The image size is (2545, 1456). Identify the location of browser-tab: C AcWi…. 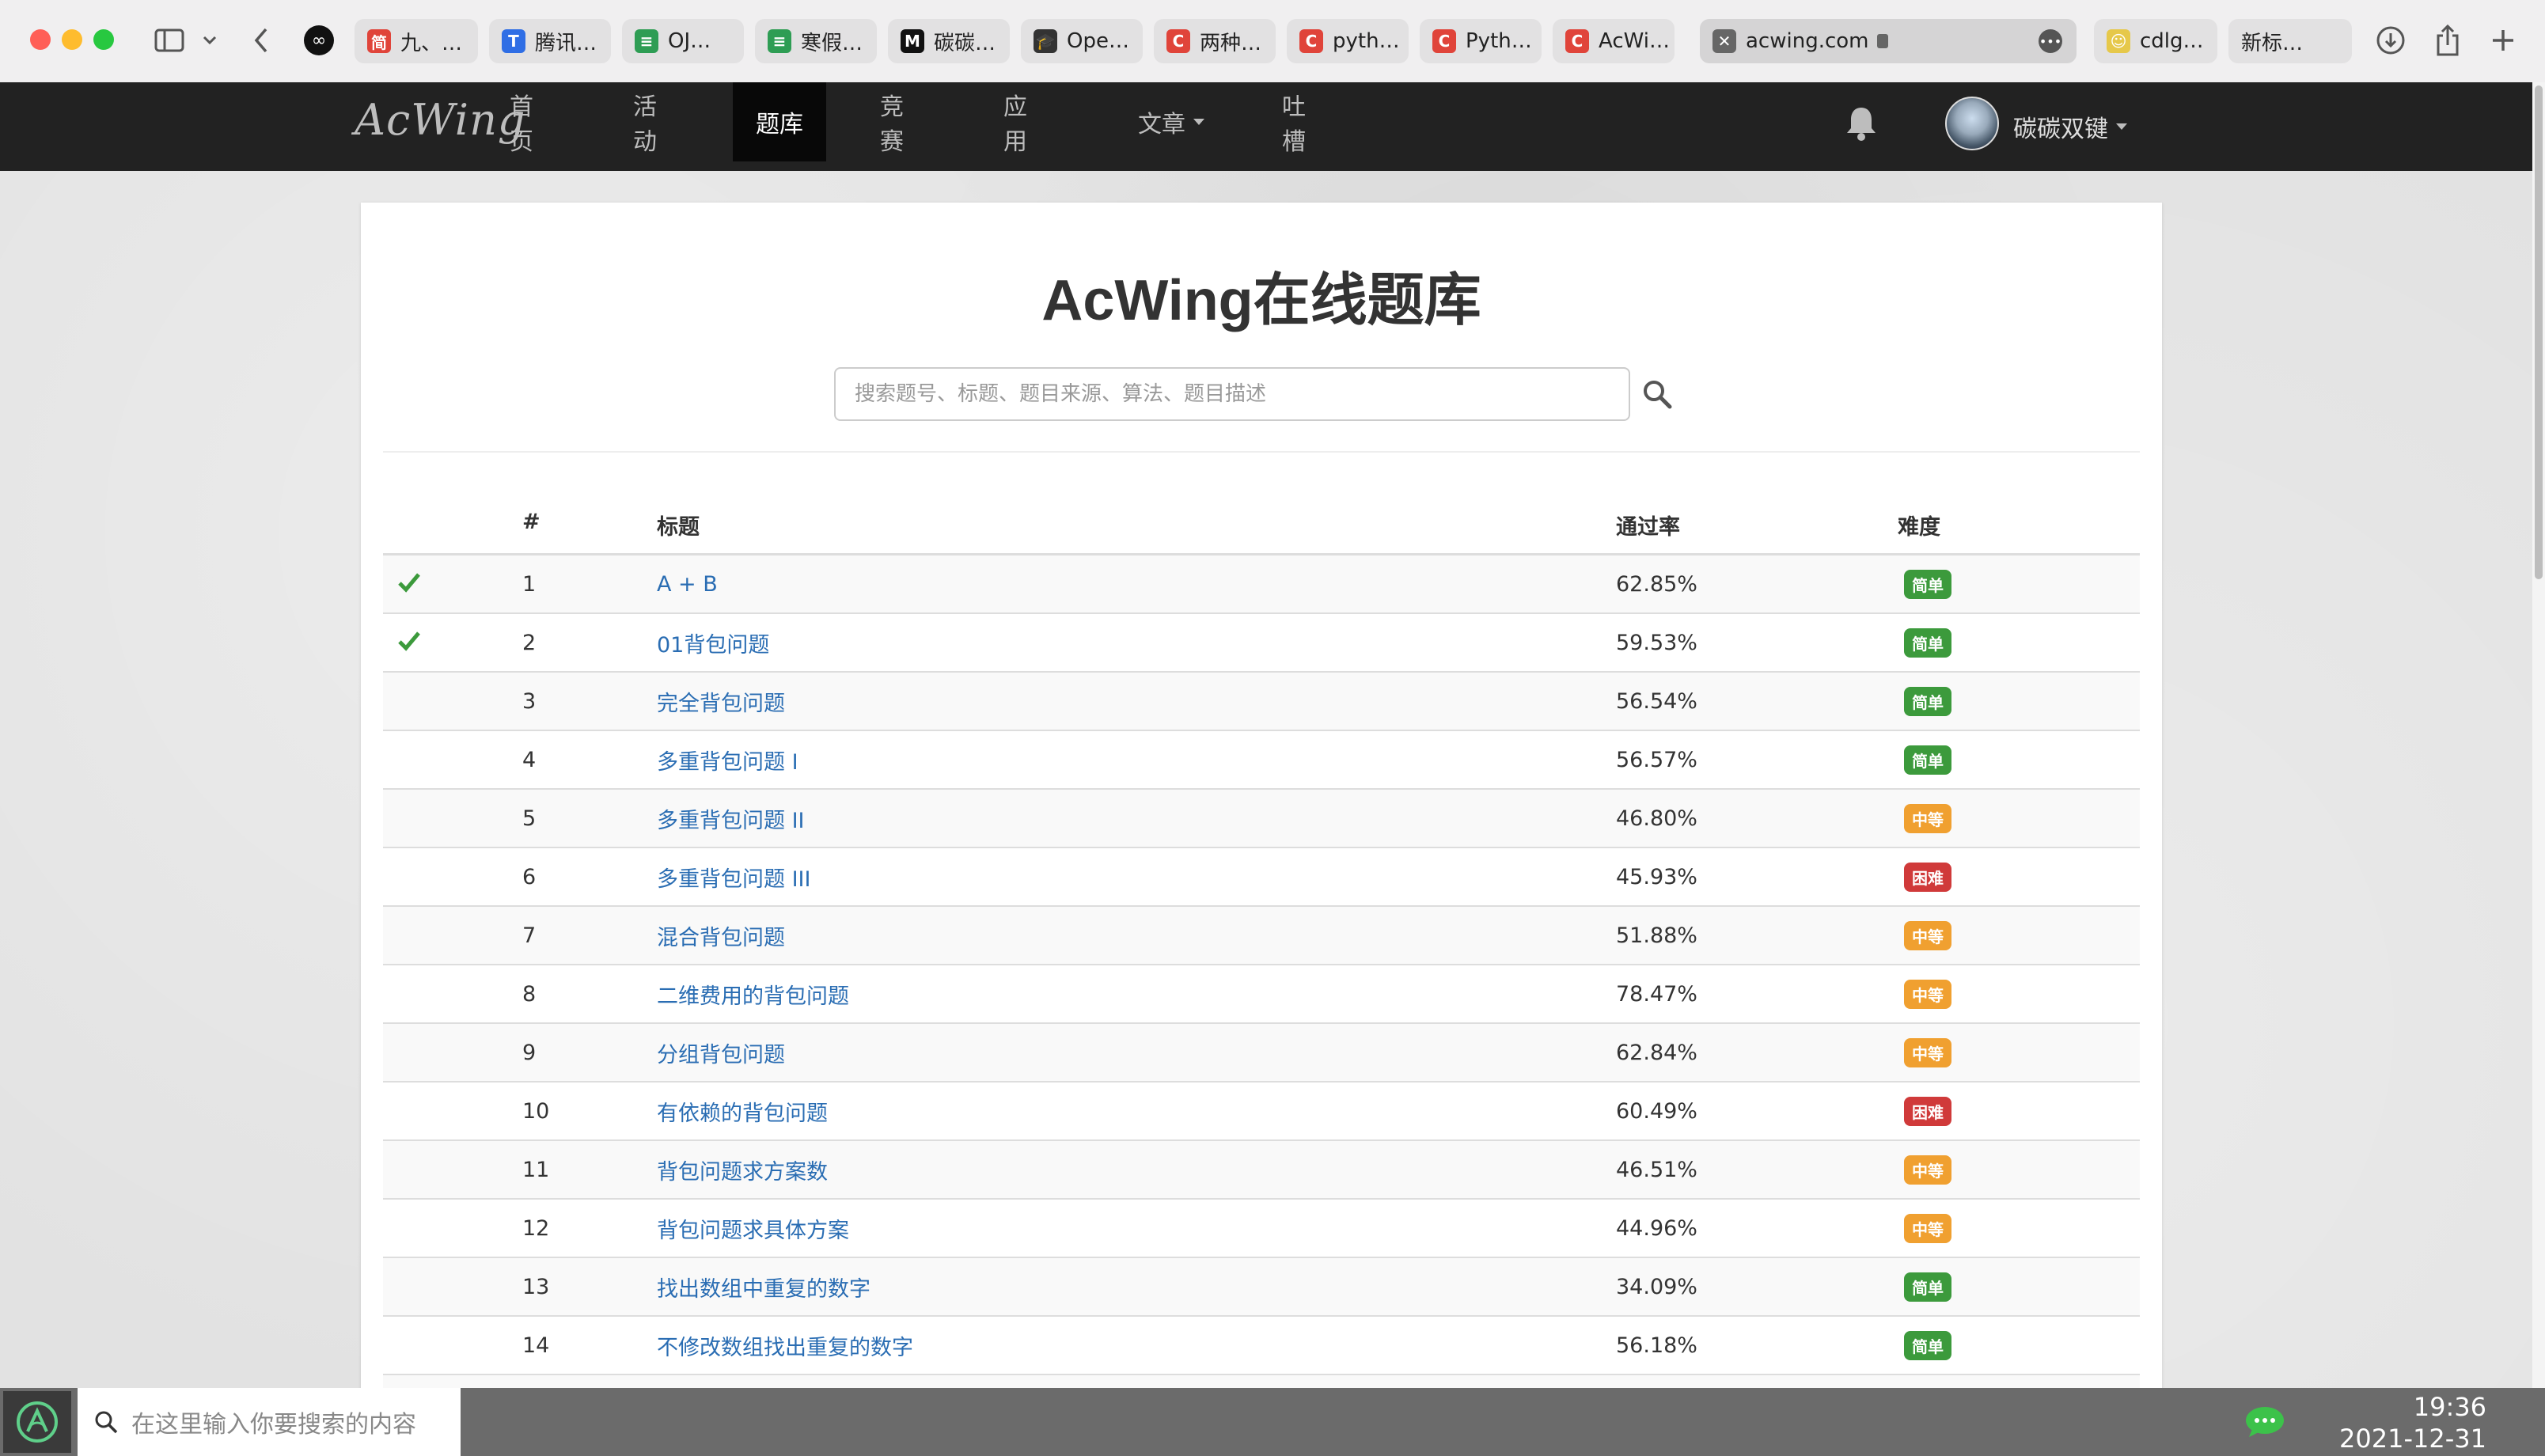
(1614, 41).